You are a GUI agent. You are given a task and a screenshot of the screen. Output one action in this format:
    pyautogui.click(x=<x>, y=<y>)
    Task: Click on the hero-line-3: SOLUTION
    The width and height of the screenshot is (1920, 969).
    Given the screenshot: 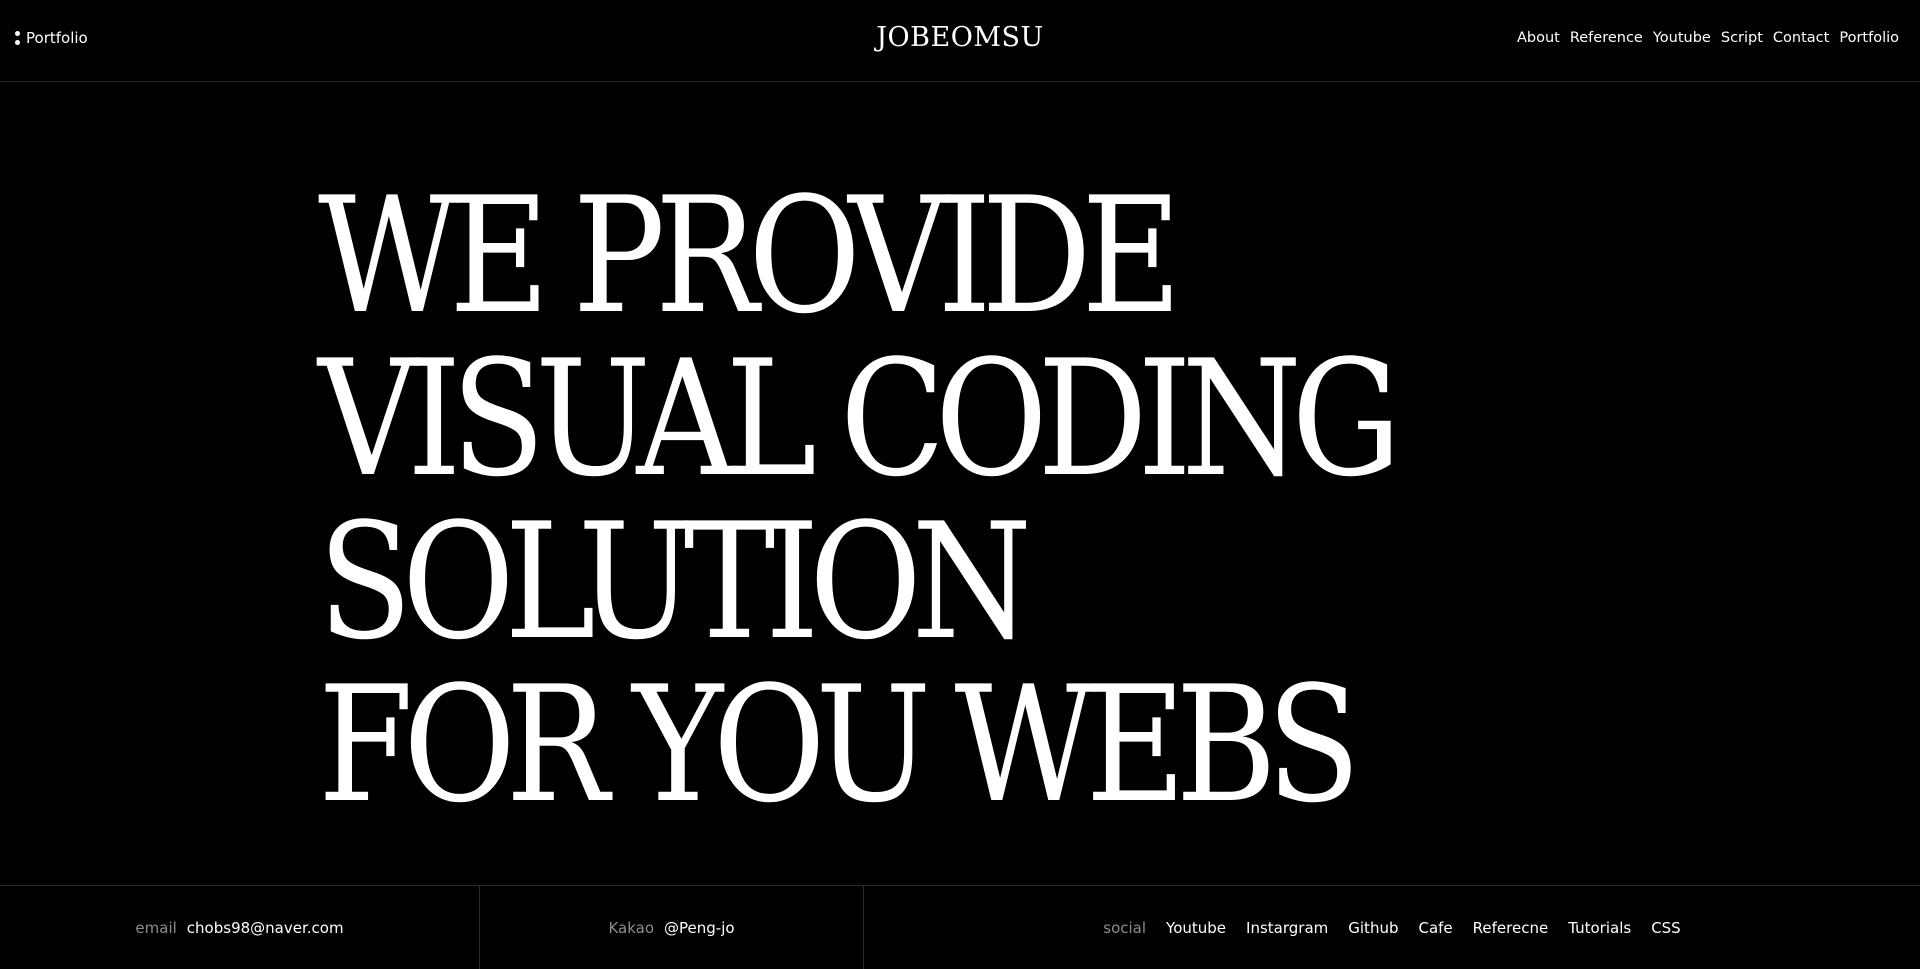 What is the action you would take?
    pyautogui.click(x=675, y=581)
    